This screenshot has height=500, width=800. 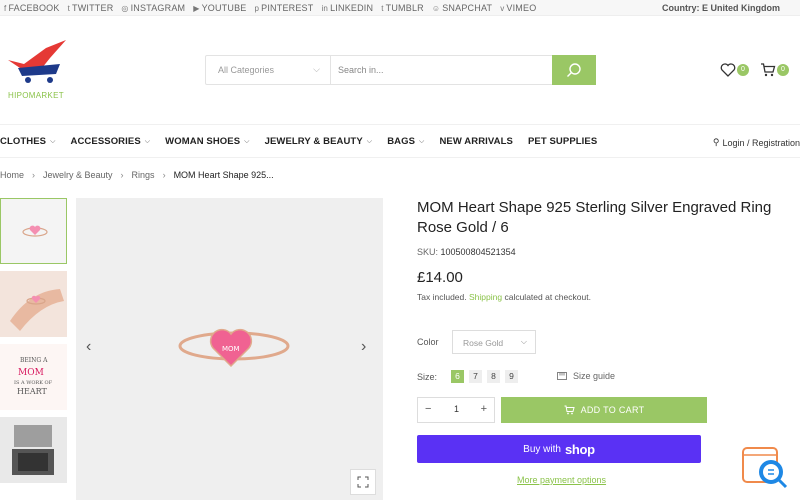 What do you see at coordinates (586, 376) in the screenshot?
I see `size-guide-link: Size guide` at bounding box center [586, 376].